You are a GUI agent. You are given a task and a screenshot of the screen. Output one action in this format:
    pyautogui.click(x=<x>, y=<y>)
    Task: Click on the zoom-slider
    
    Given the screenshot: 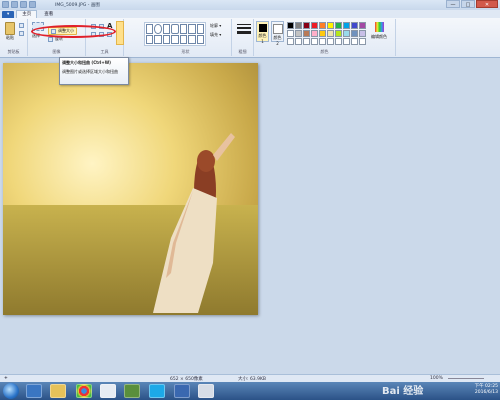 What is the action you would take?
    pyautogui.click(x=466, y=378)
    